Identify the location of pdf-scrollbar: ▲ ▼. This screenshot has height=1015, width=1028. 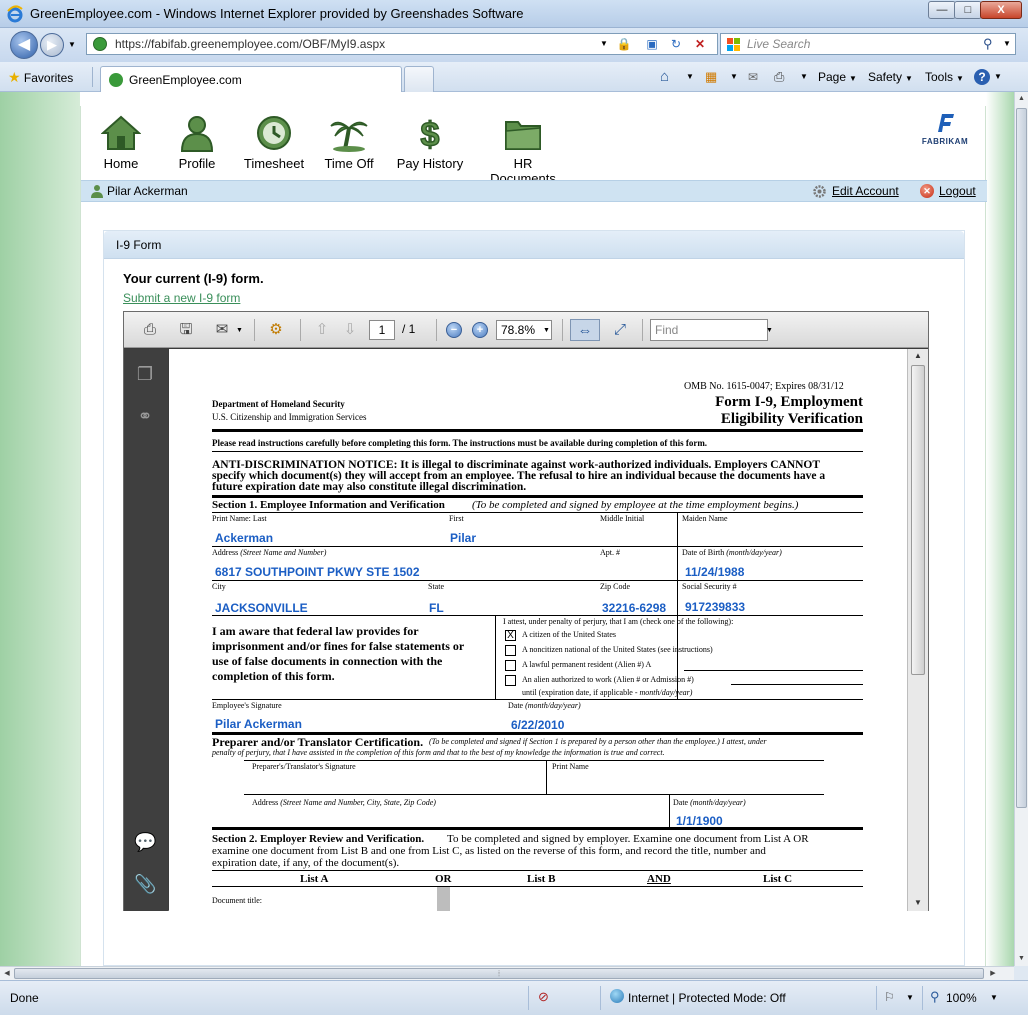
(917, 630).